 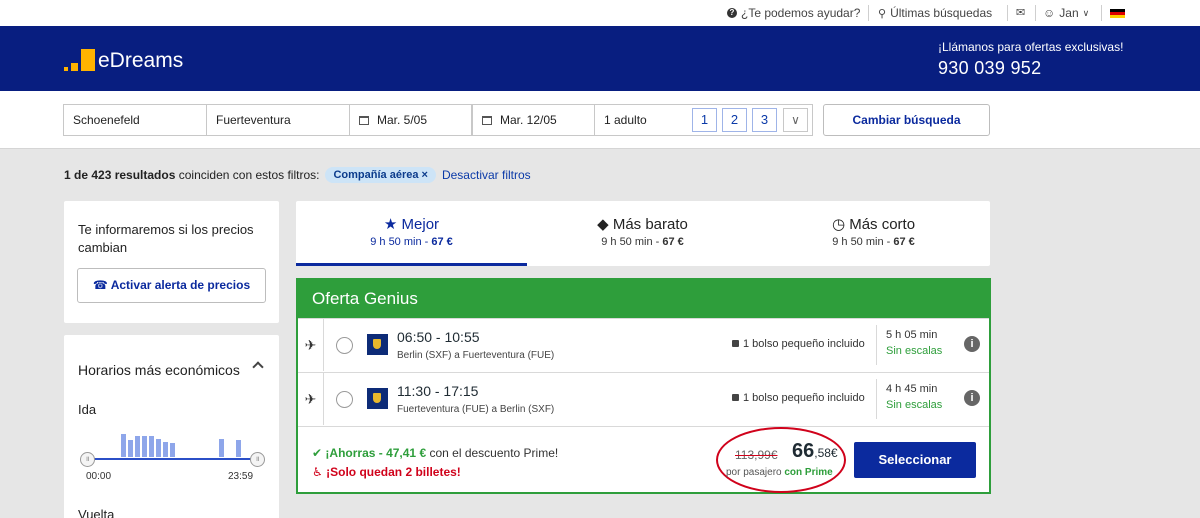 What do you see at coordinates (1030, 68) in the screenshot?
I see `phone-number: 930 039 952` at bounding box center [1030, 68].